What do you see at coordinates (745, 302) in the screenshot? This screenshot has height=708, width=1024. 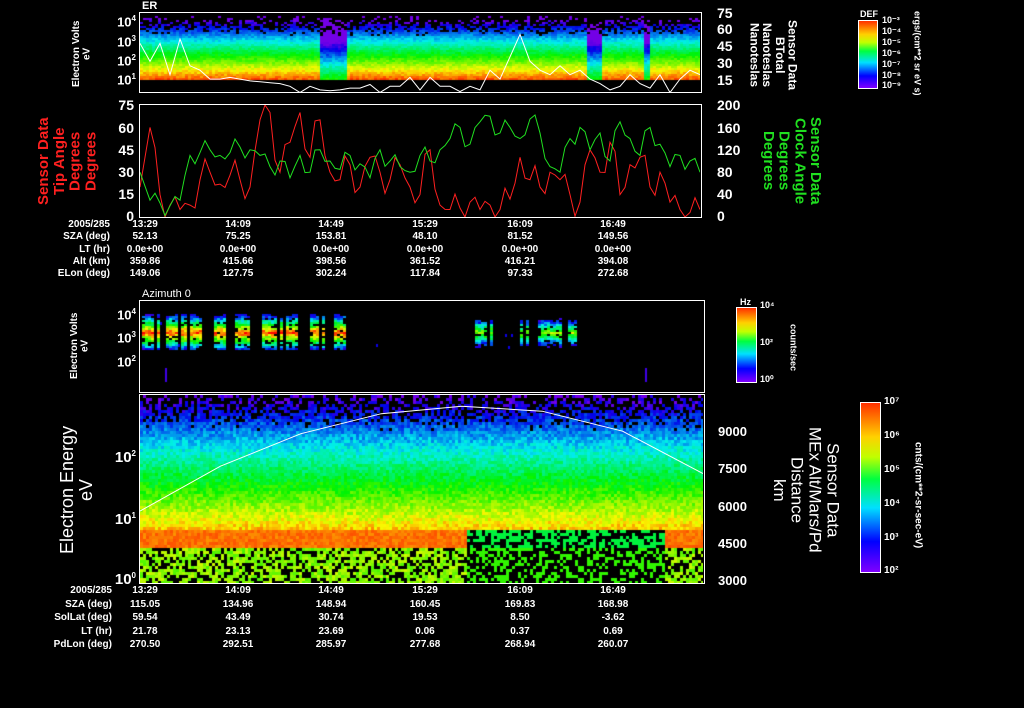 I see `colorbar3-title: Hz` at bounding box center [745, 302].